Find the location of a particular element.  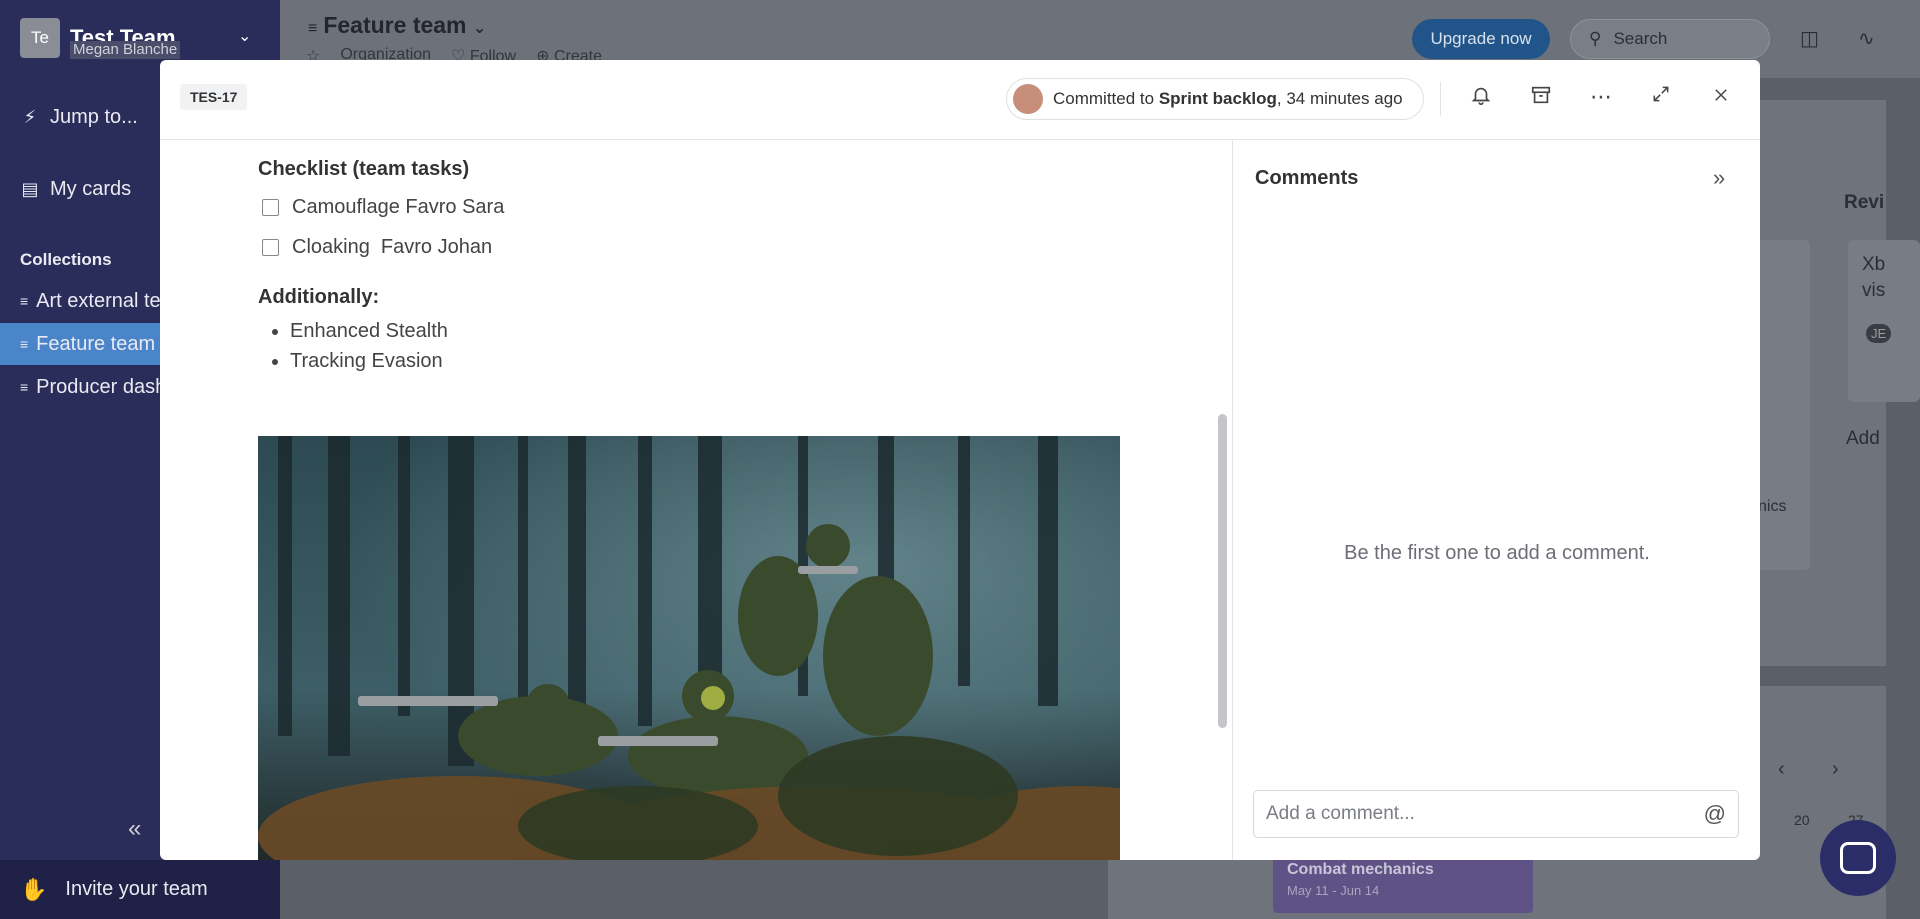

card-tag-snippet: nics is located at coordinates (1772, 506).